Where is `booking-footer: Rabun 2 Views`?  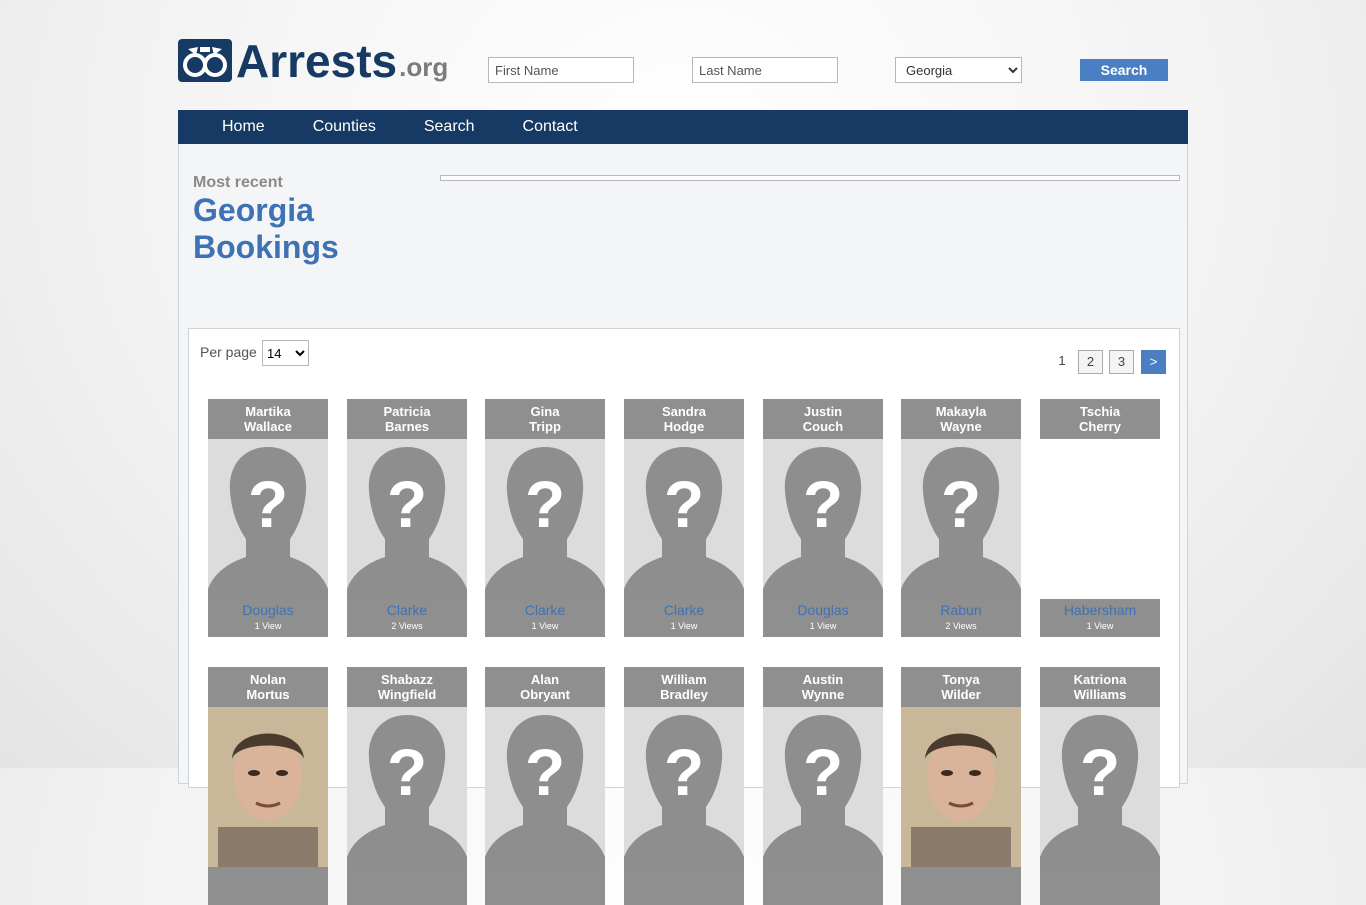
booking-footer: Rabun 2 Views is located at coordinates (961, 618).